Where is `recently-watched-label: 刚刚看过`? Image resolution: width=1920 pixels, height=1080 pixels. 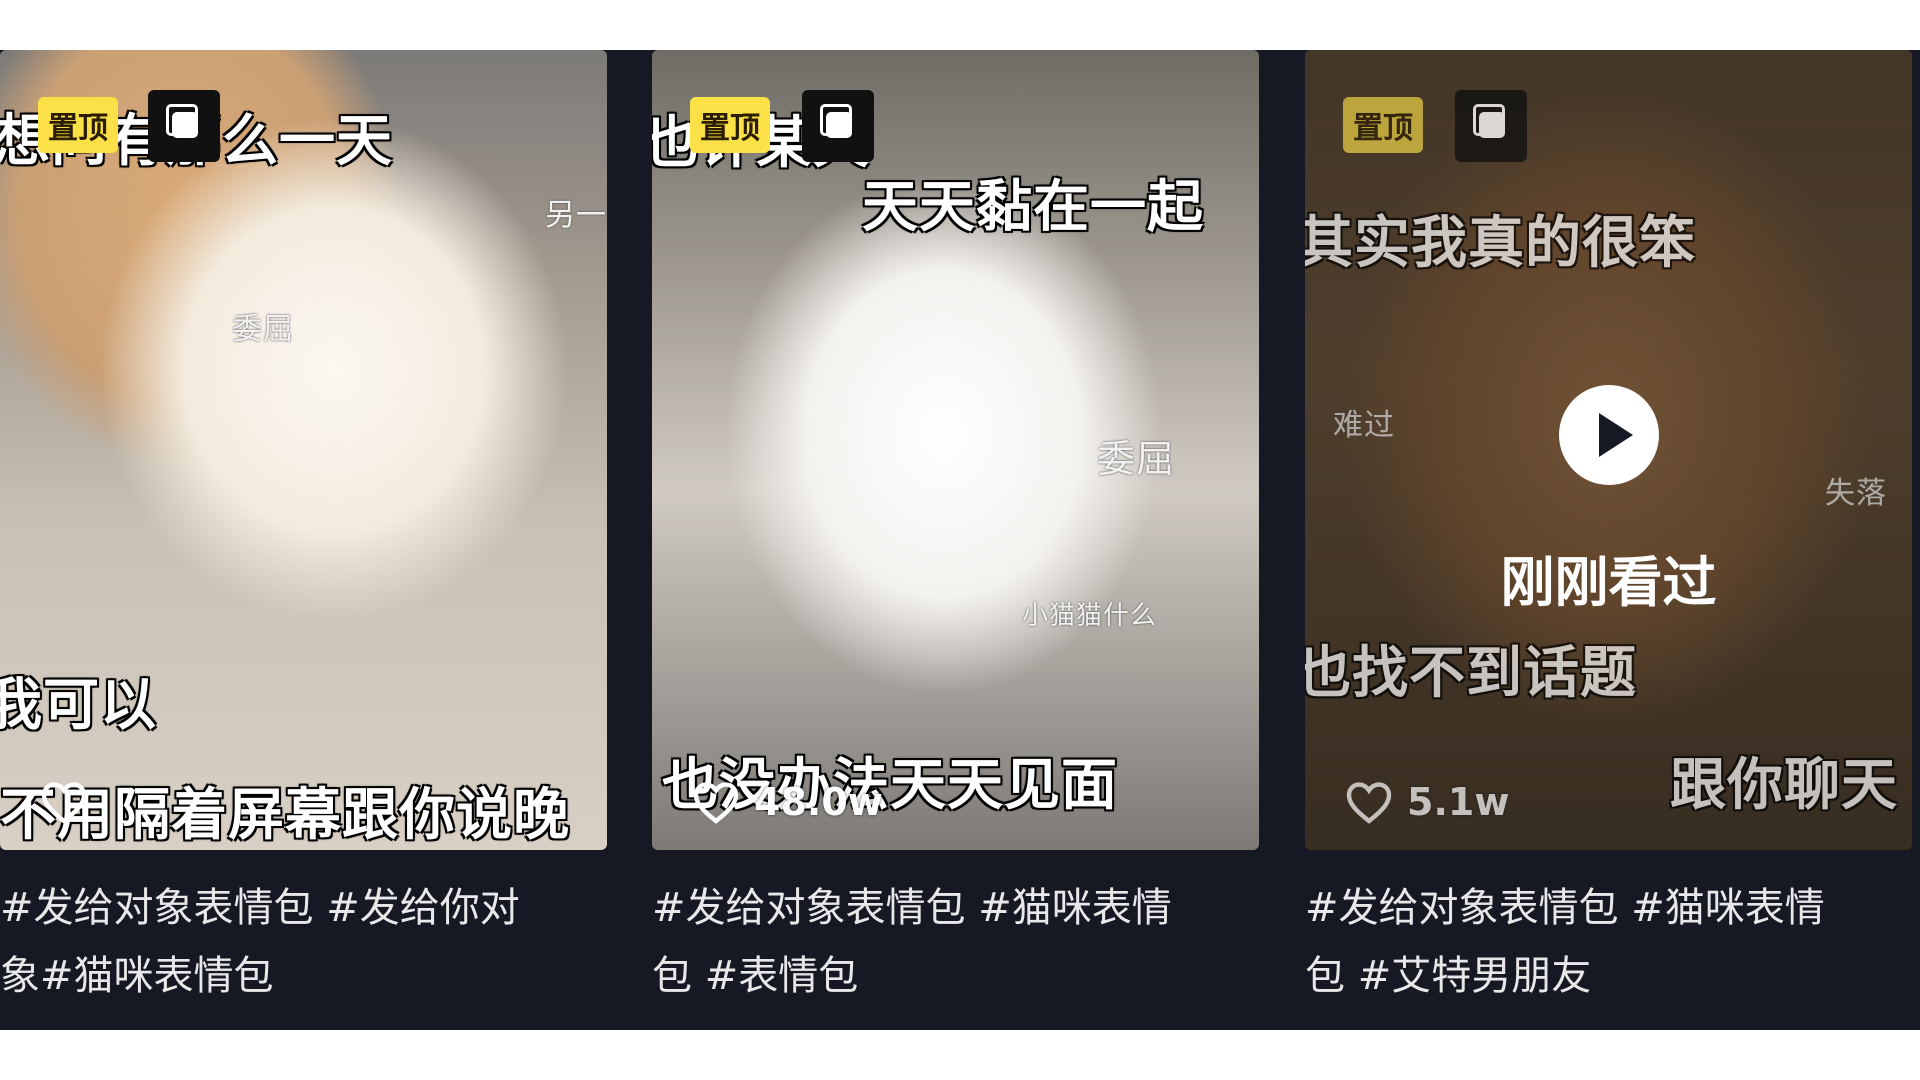
recently-watched-label: 刚刚看过 is located at coordinates (1608, 582).